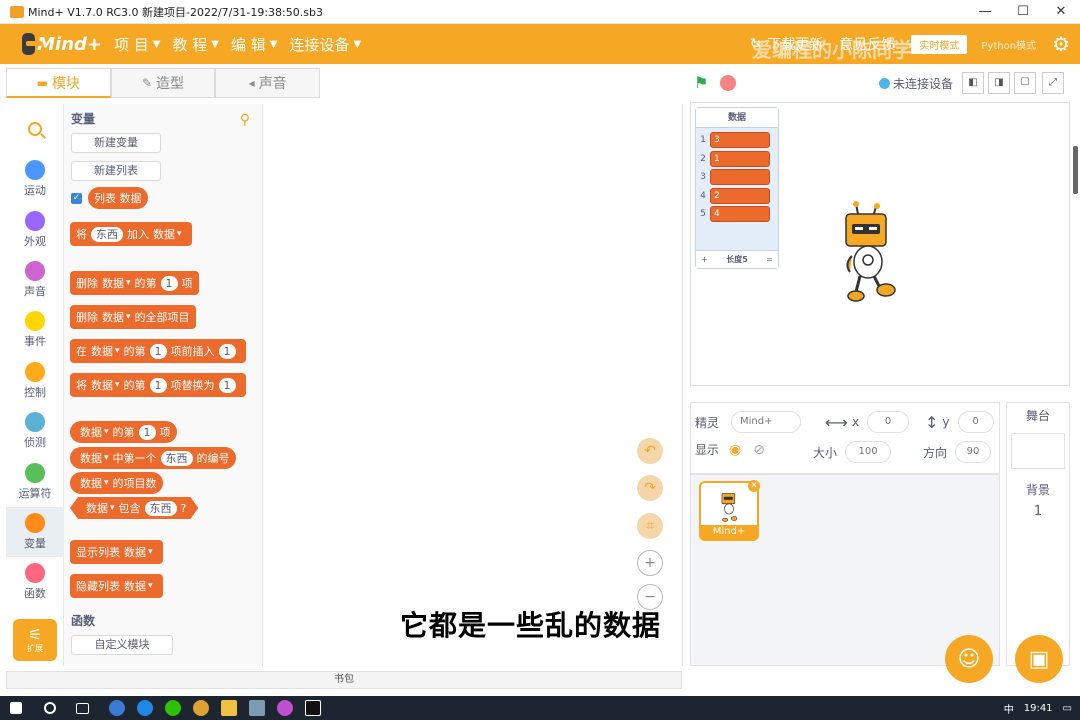  I want to click on menu-project: 项 目 ▼, so click(137, 44).